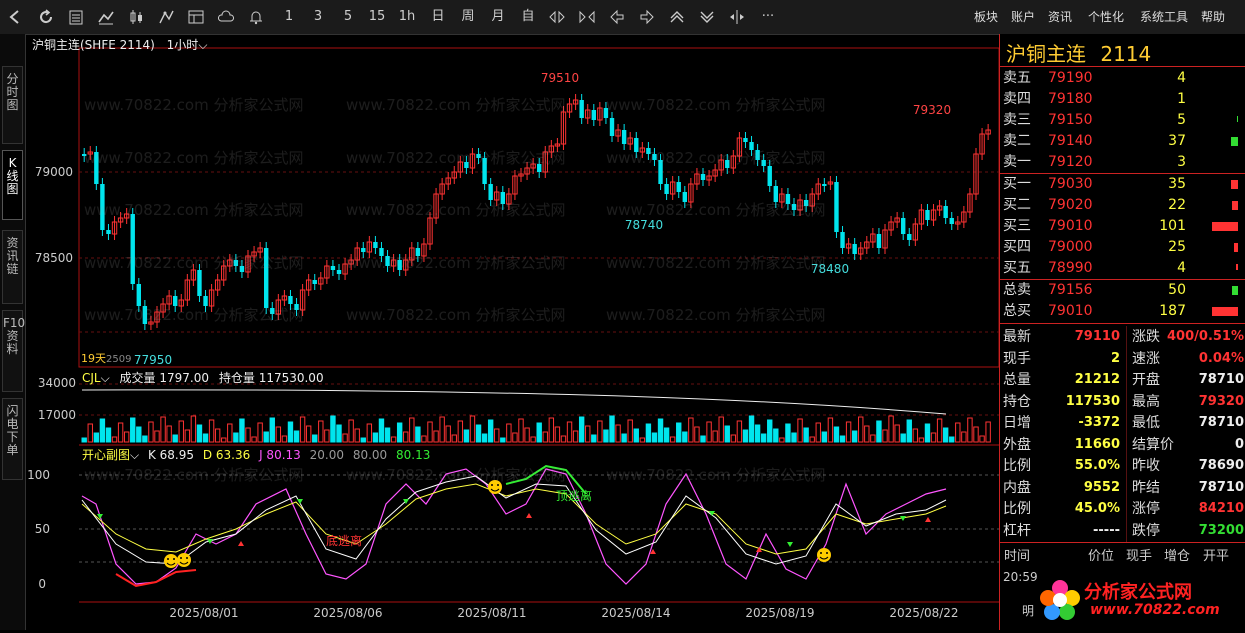 This screenshot has height=633, width=1245. I want to click on indicator-name: CJL, so click(91, 378).